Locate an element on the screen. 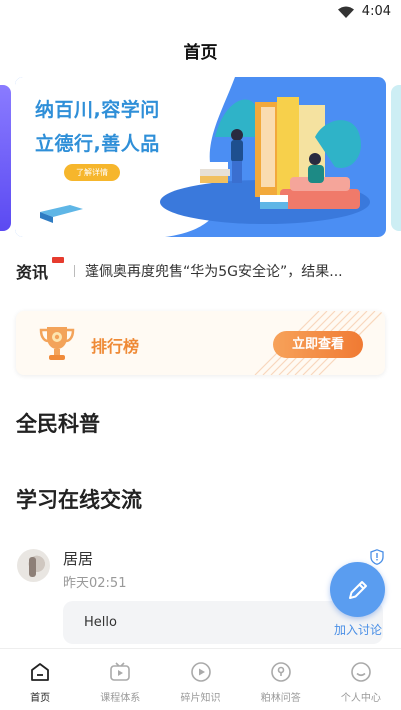  trophy-icon is located at coordinates (57, 343).